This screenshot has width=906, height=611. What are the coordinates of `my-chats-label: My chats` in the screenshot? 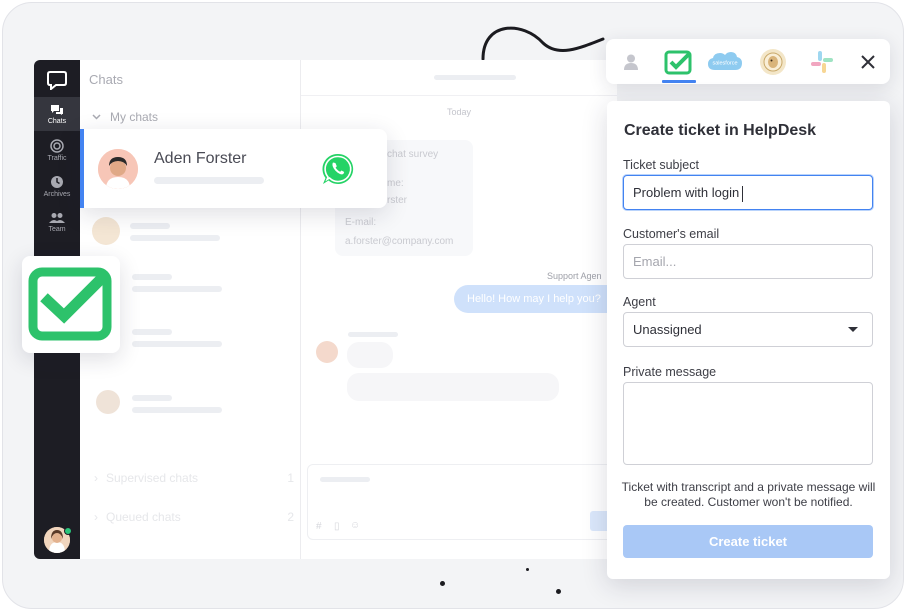 It's located at (134, 117).